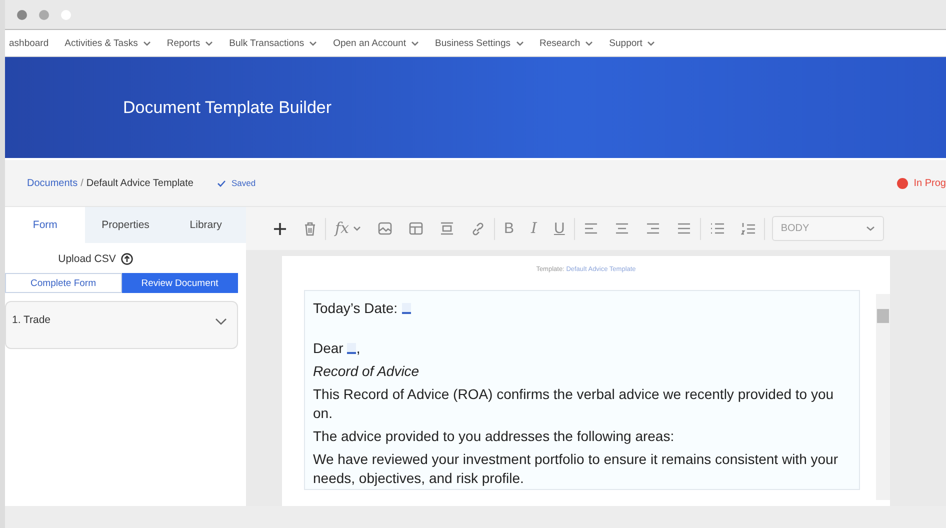 This screenshot has height=528, width=946. I want to click on breadcrumb-current: Default Advice Template, so click(140, 183).